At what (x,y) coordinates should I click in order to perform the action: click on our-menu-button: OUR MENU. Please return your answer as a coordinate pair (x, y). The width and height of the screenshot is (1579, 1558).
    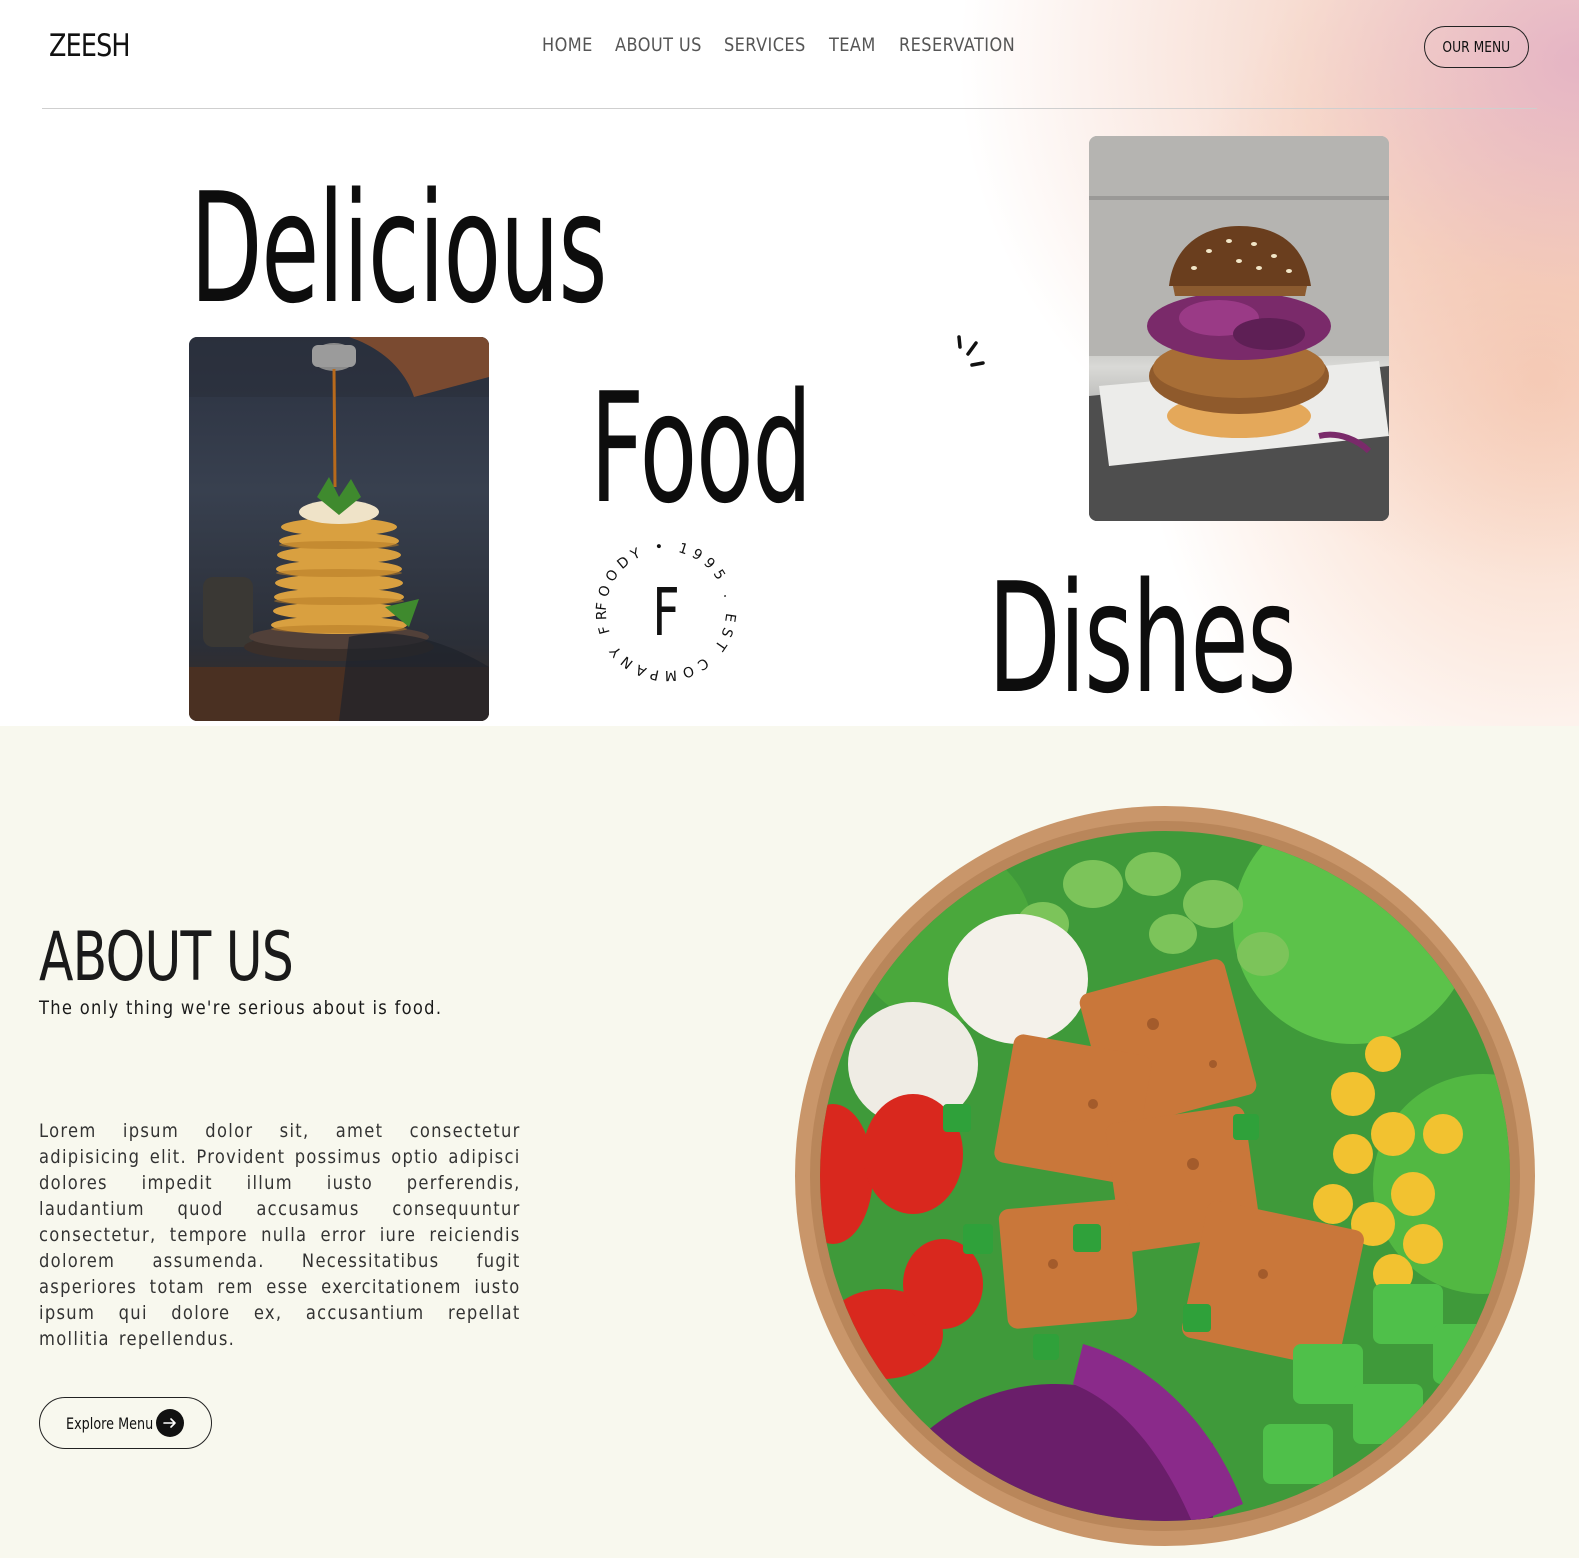
    Looking at the image, I should click on (1476, 47).